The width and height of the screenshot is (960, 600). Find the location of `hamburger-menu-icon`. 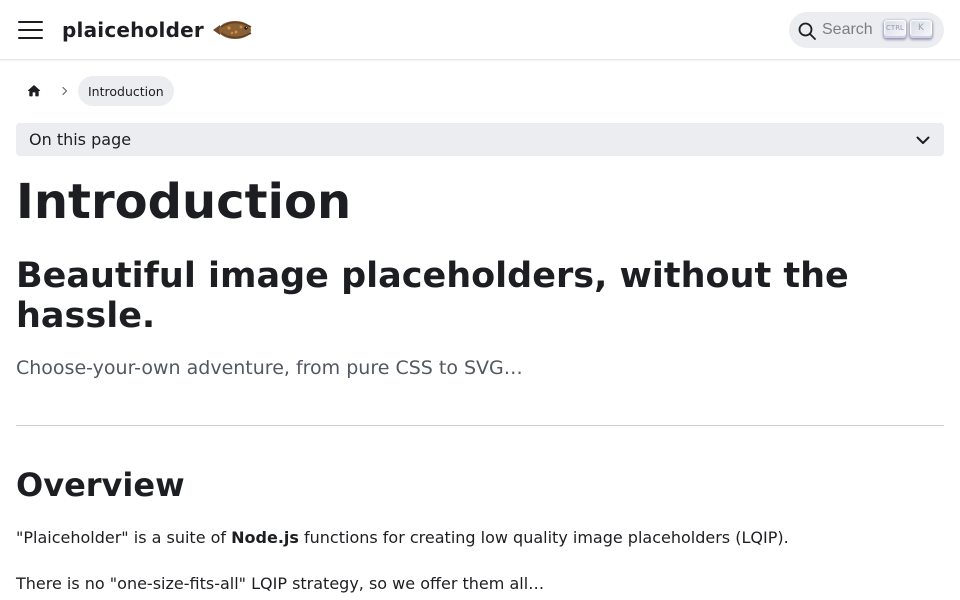

hamburger-menu-icon is located at coordinates (31, 30).